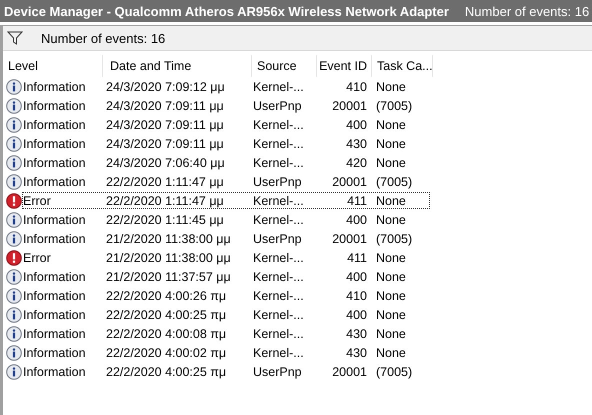 This screenshot has width=592, height=415. I want to click on event-row: Information 22/2/2020 1:11:47 μμ UserPnp 20001 (7005), so click(226, 181).